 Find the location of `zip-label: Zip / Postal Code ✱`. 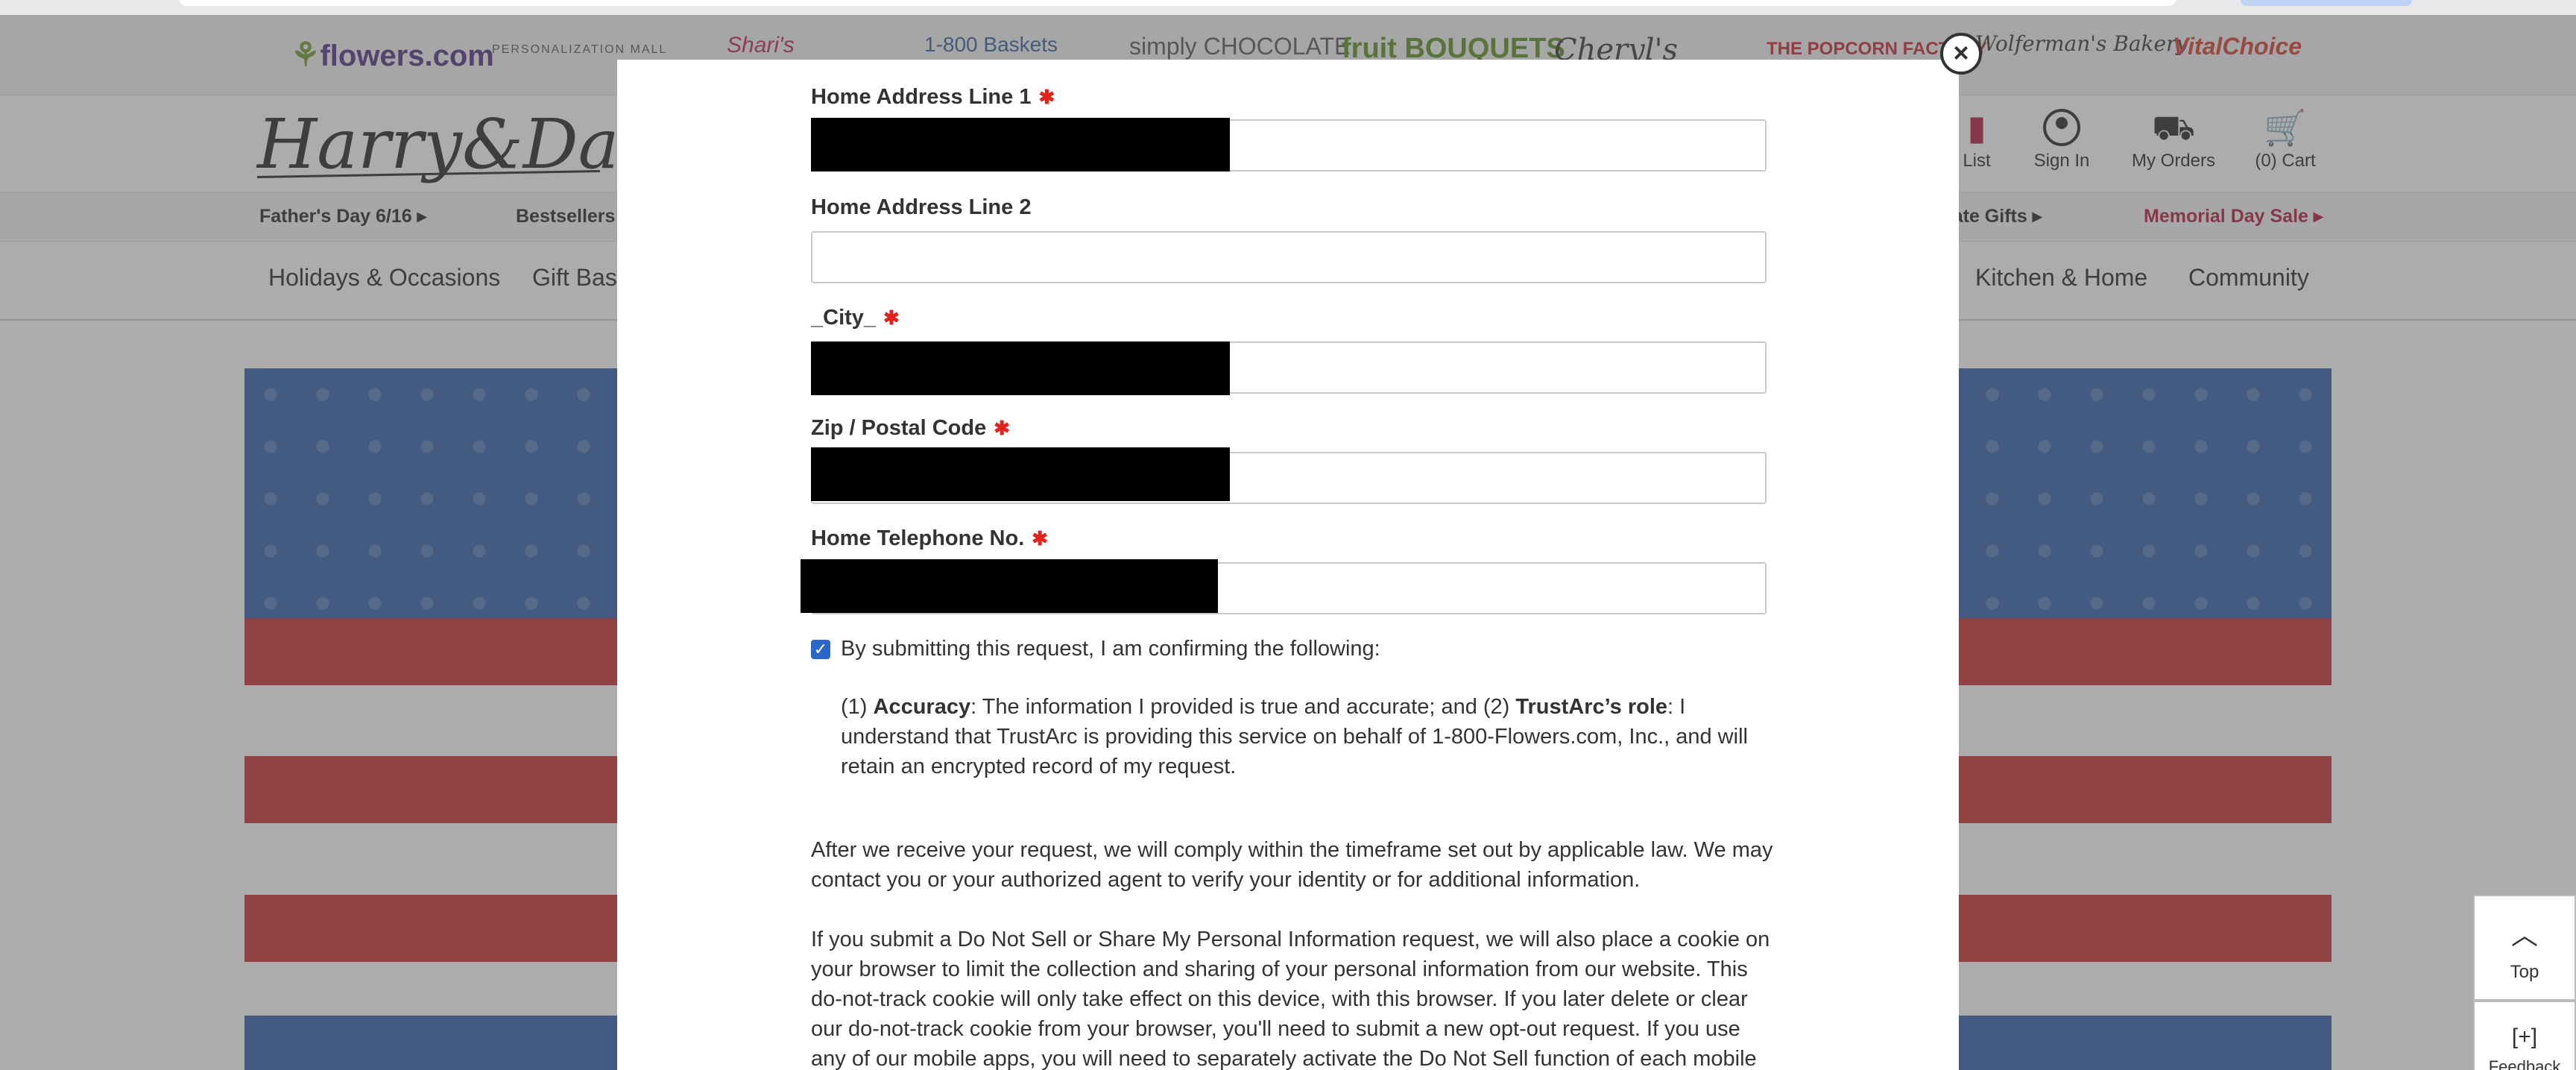

zip-label: Zip / Postal Code ✱ is located at coordinates (911, 428).